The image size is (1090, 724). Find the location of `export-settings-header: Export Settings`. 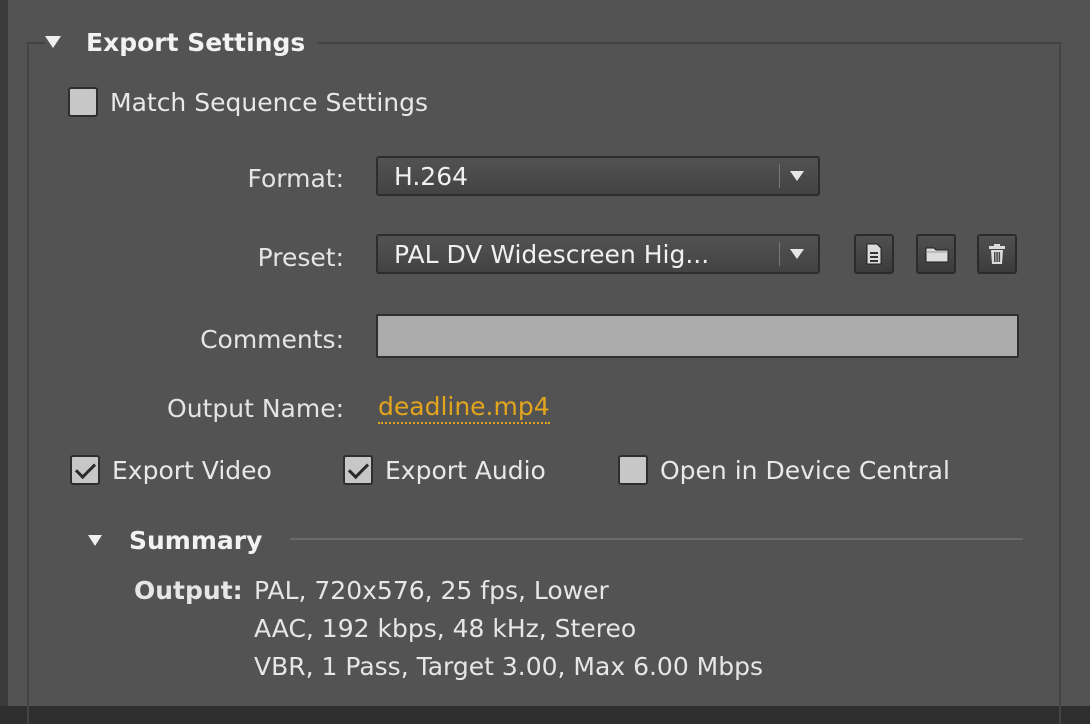

export-settings-header: Export Settings is located at coordinates (181, 42).